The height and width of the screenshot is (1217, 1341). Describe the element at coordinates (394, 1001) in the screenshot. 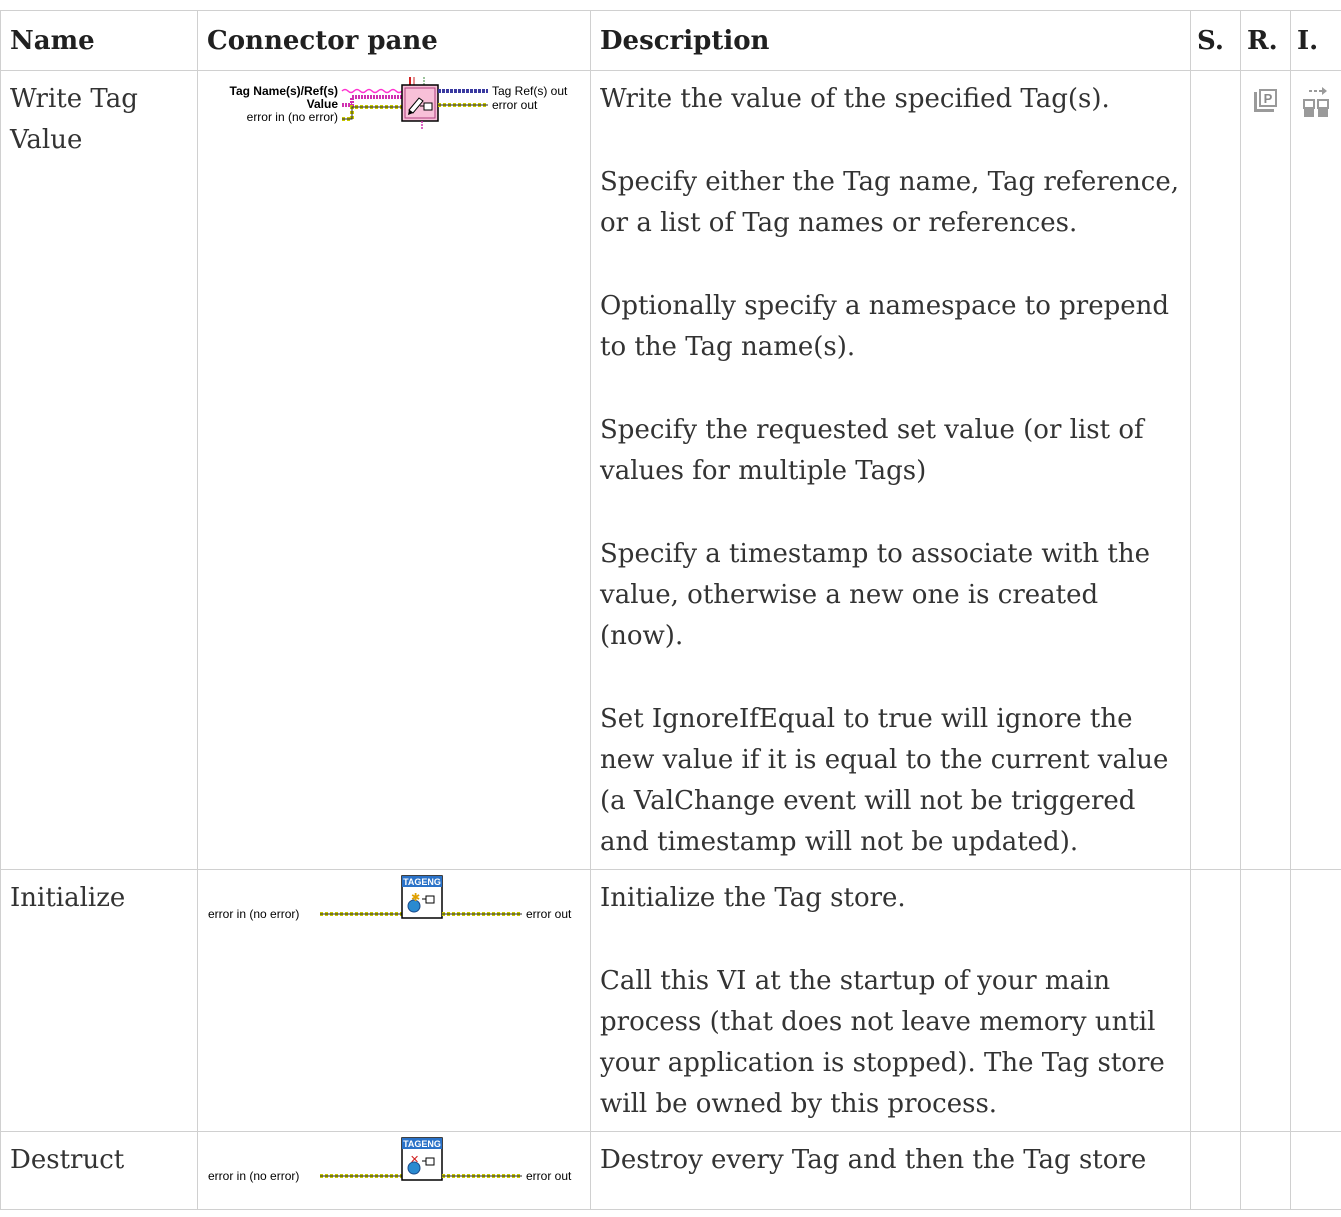

I see `connector-pane-cell: error in (no error) TAGENG ✱ error out` at that location.